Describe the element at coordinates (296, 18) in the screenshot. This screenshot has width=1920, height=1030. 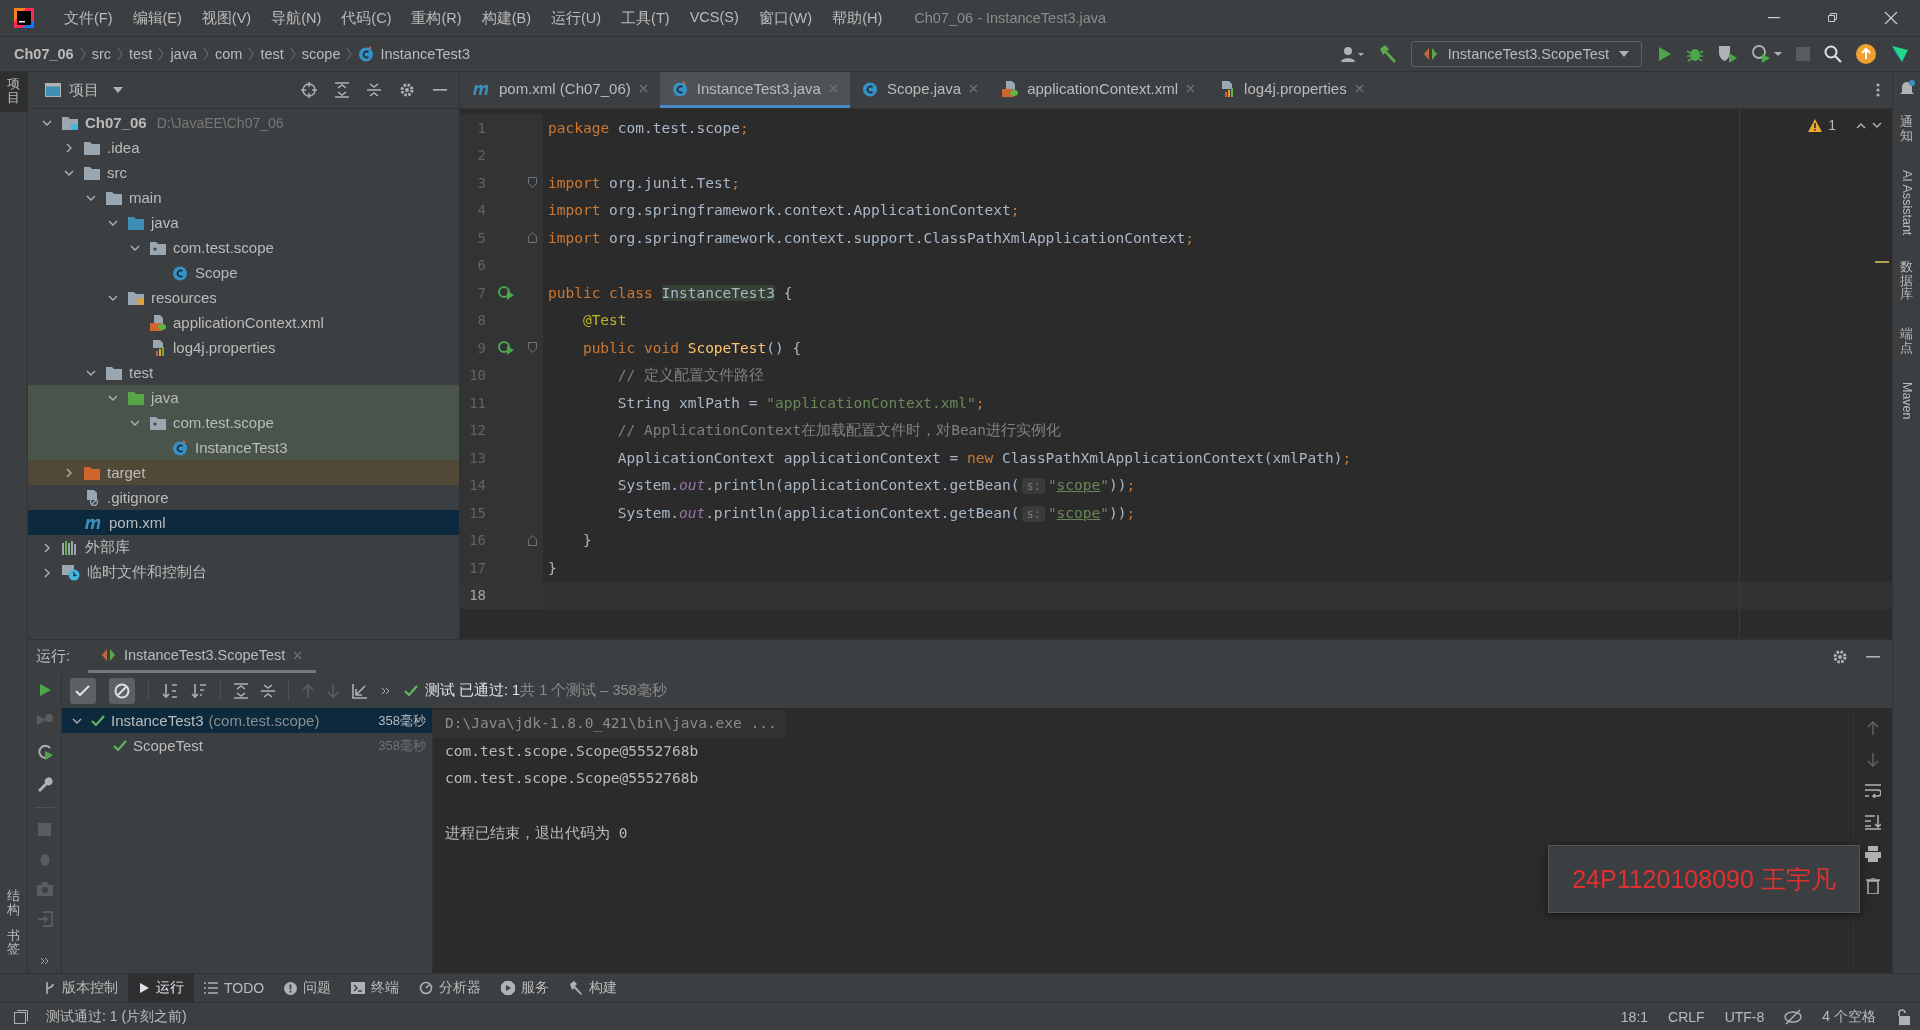
I see `menu-item: 导航(N)` at that location.